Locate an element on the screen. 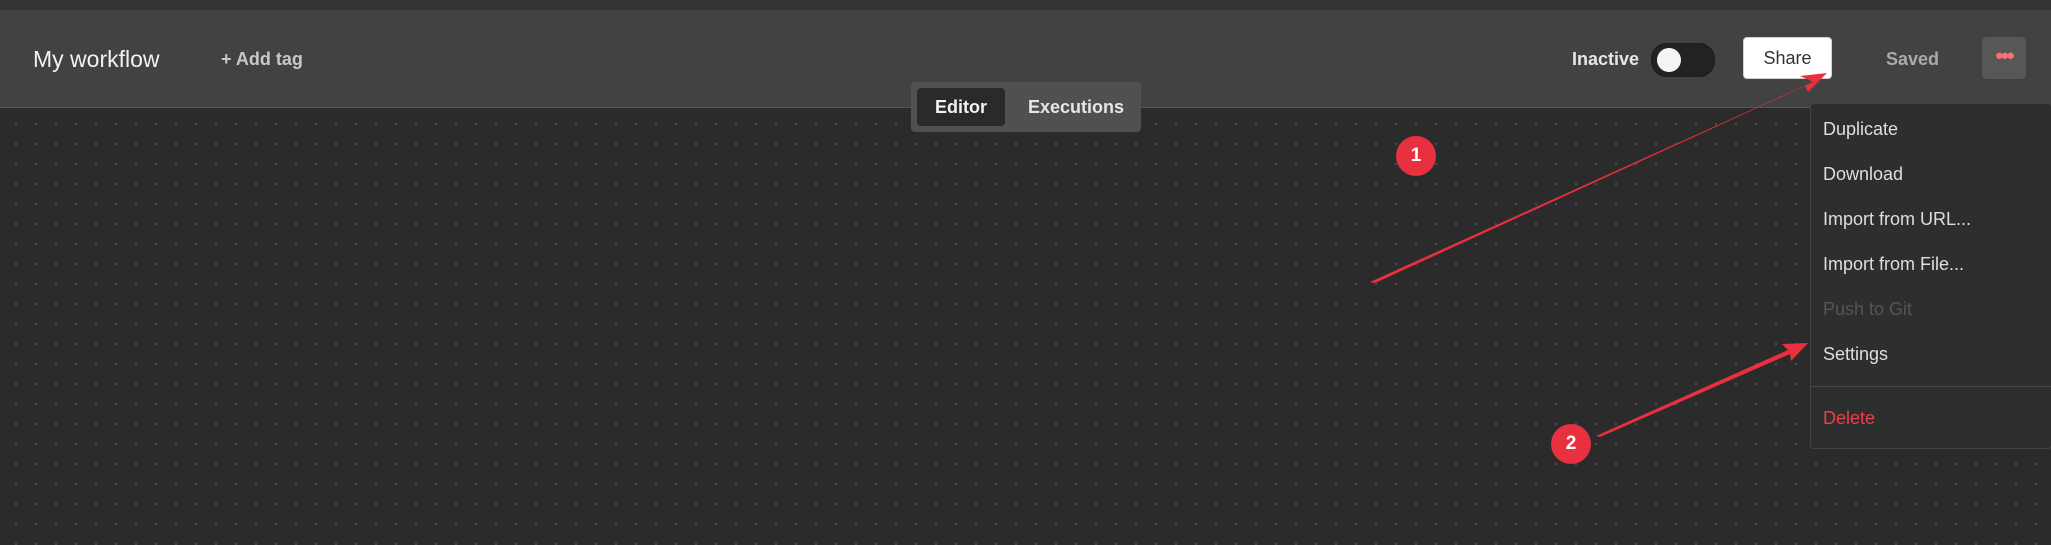  status-label: Inactive is located at coordinates (1606, 59).